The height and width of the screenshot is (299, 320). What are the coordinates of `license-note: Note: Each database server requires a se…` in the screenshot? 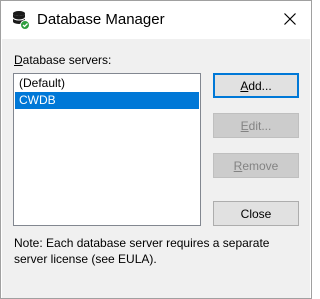 It's located at (142, 251).